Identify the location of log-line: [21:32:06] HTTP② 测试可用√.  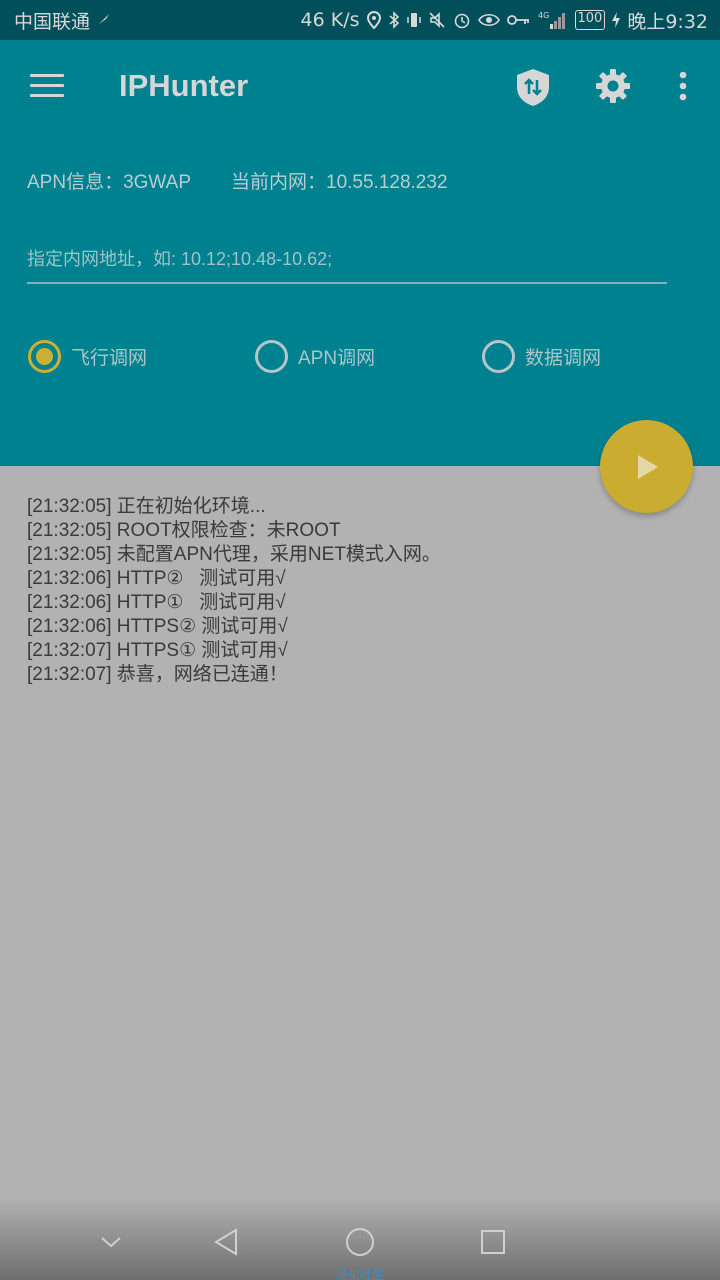
(156, 578).